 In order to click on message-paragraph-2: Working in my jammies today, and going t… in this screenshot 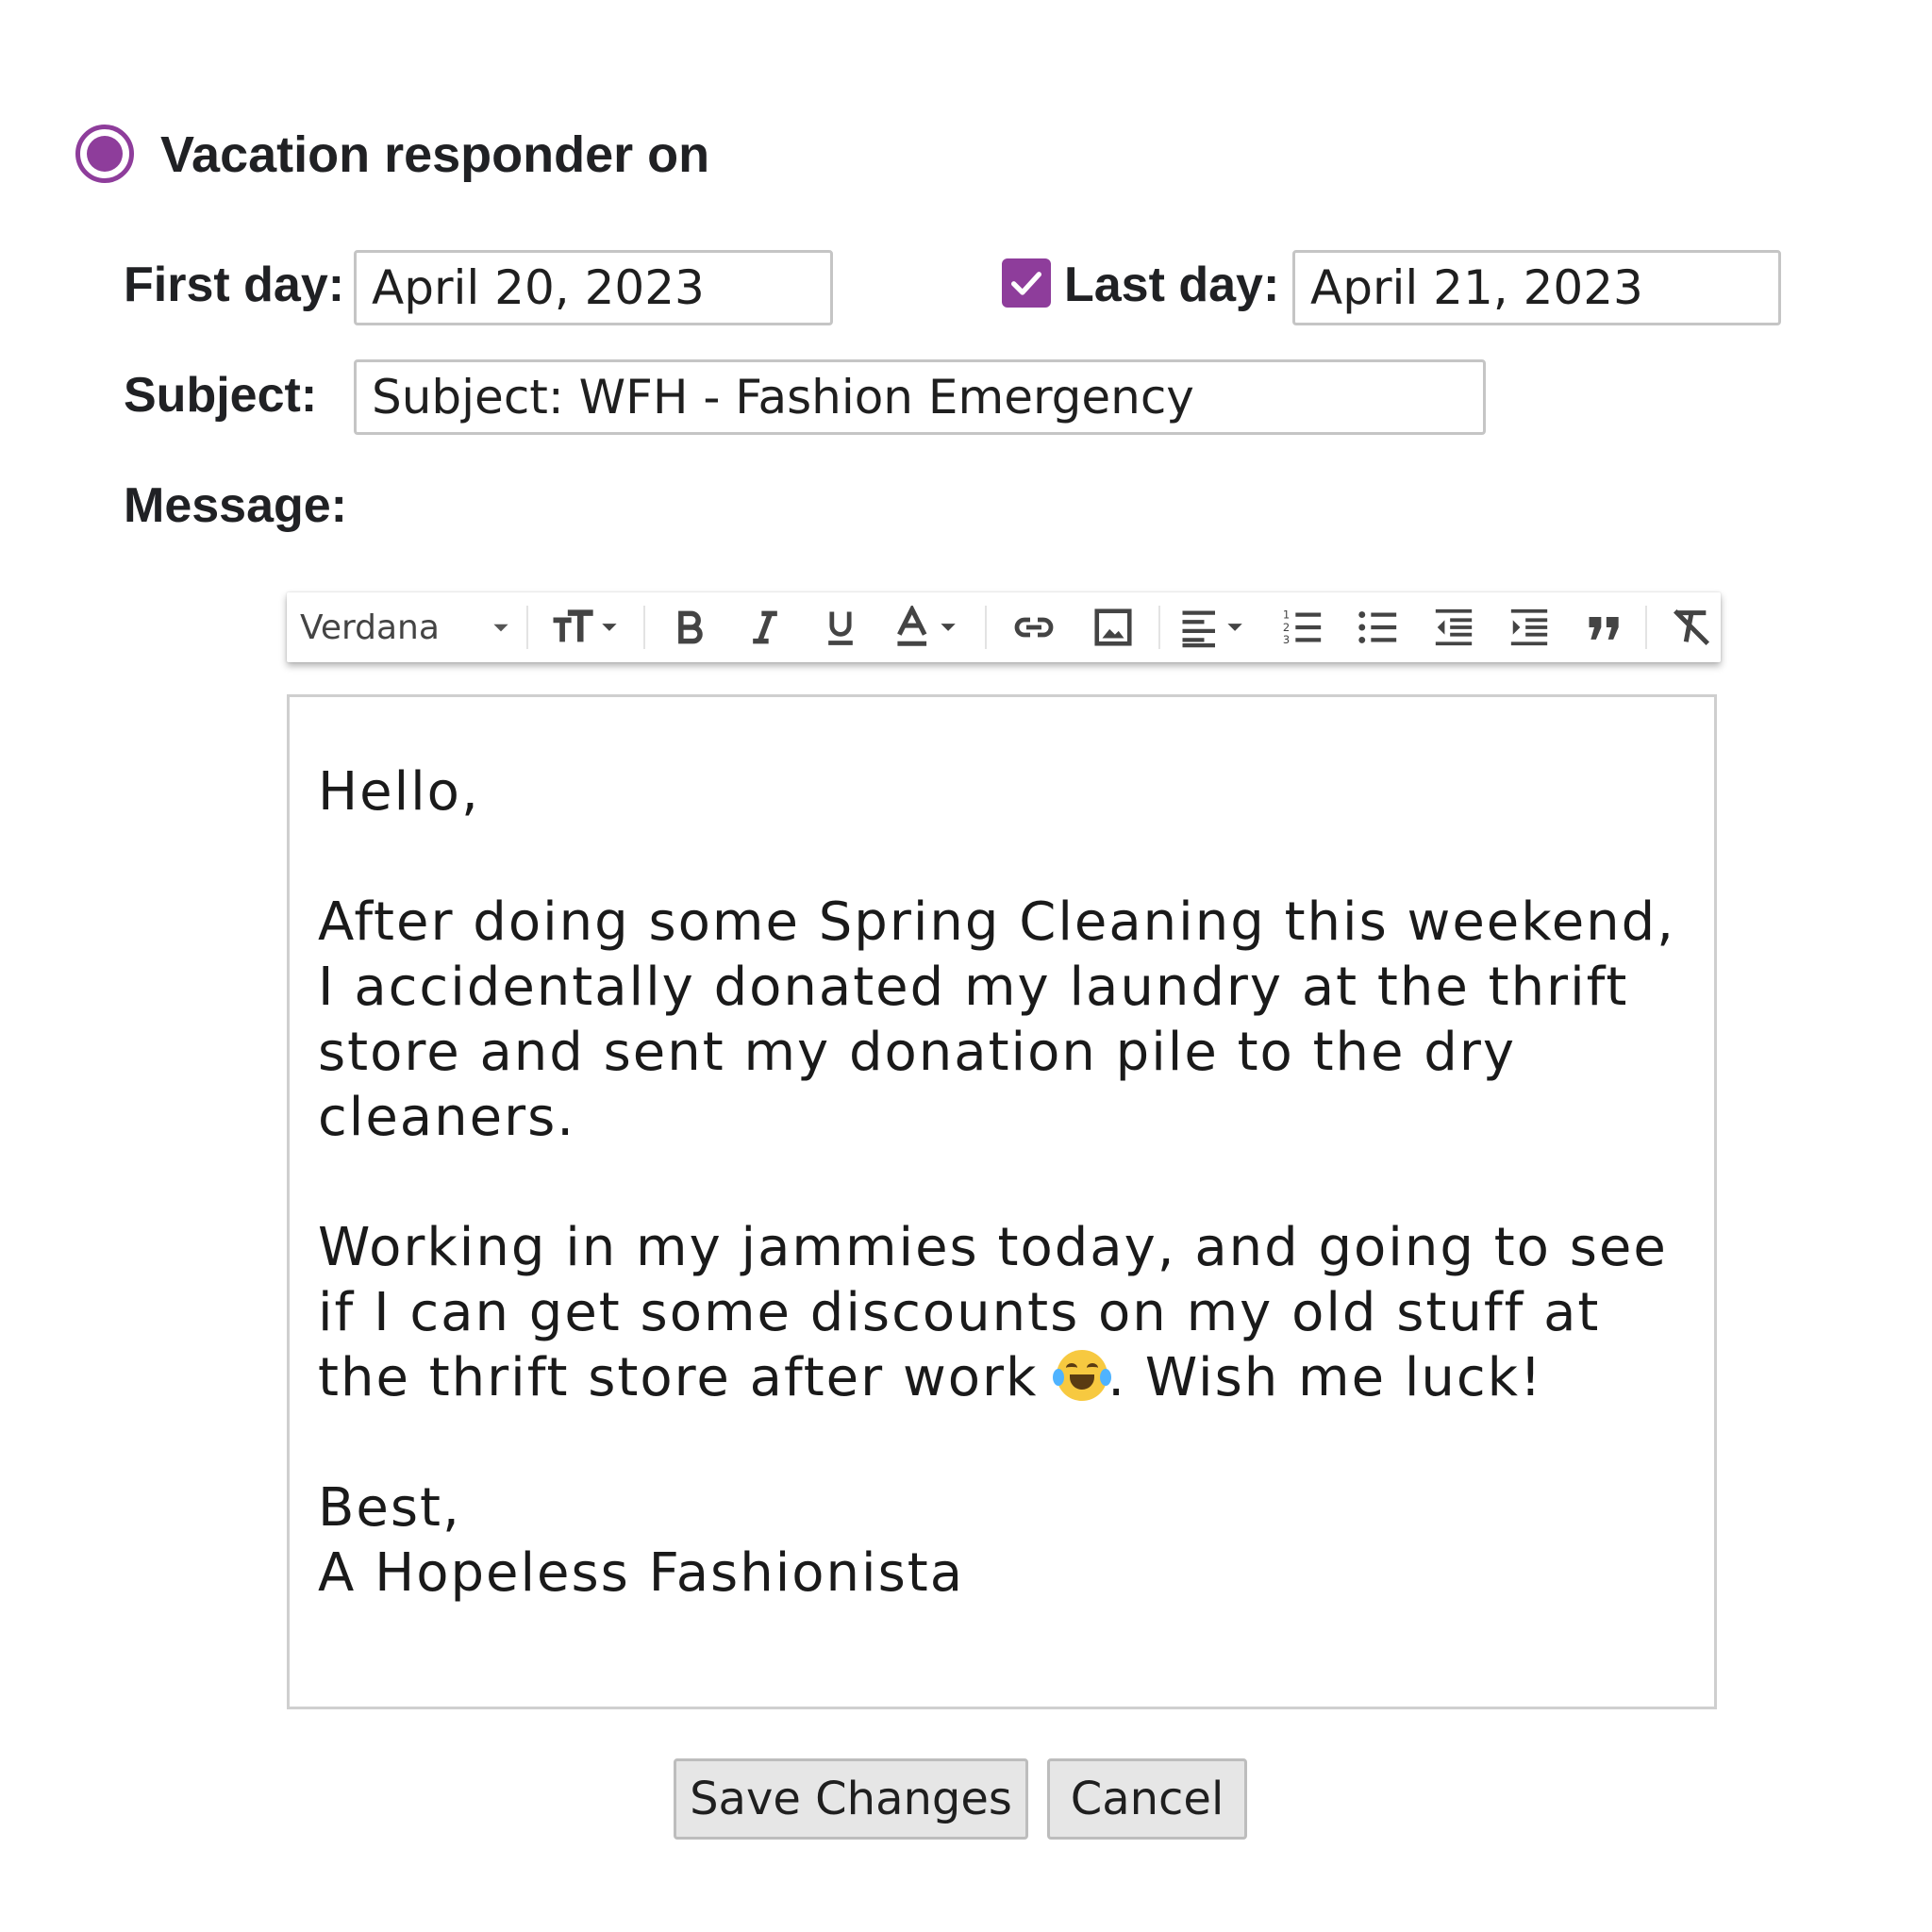, I will do `click(1006, 1312)`.